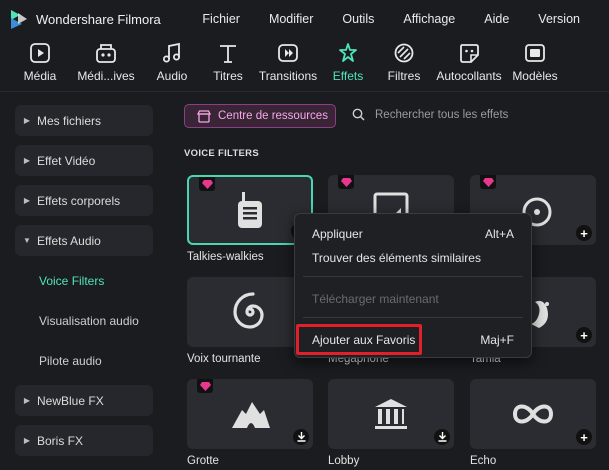  I want to click on cave-icon, so click(251, 415).